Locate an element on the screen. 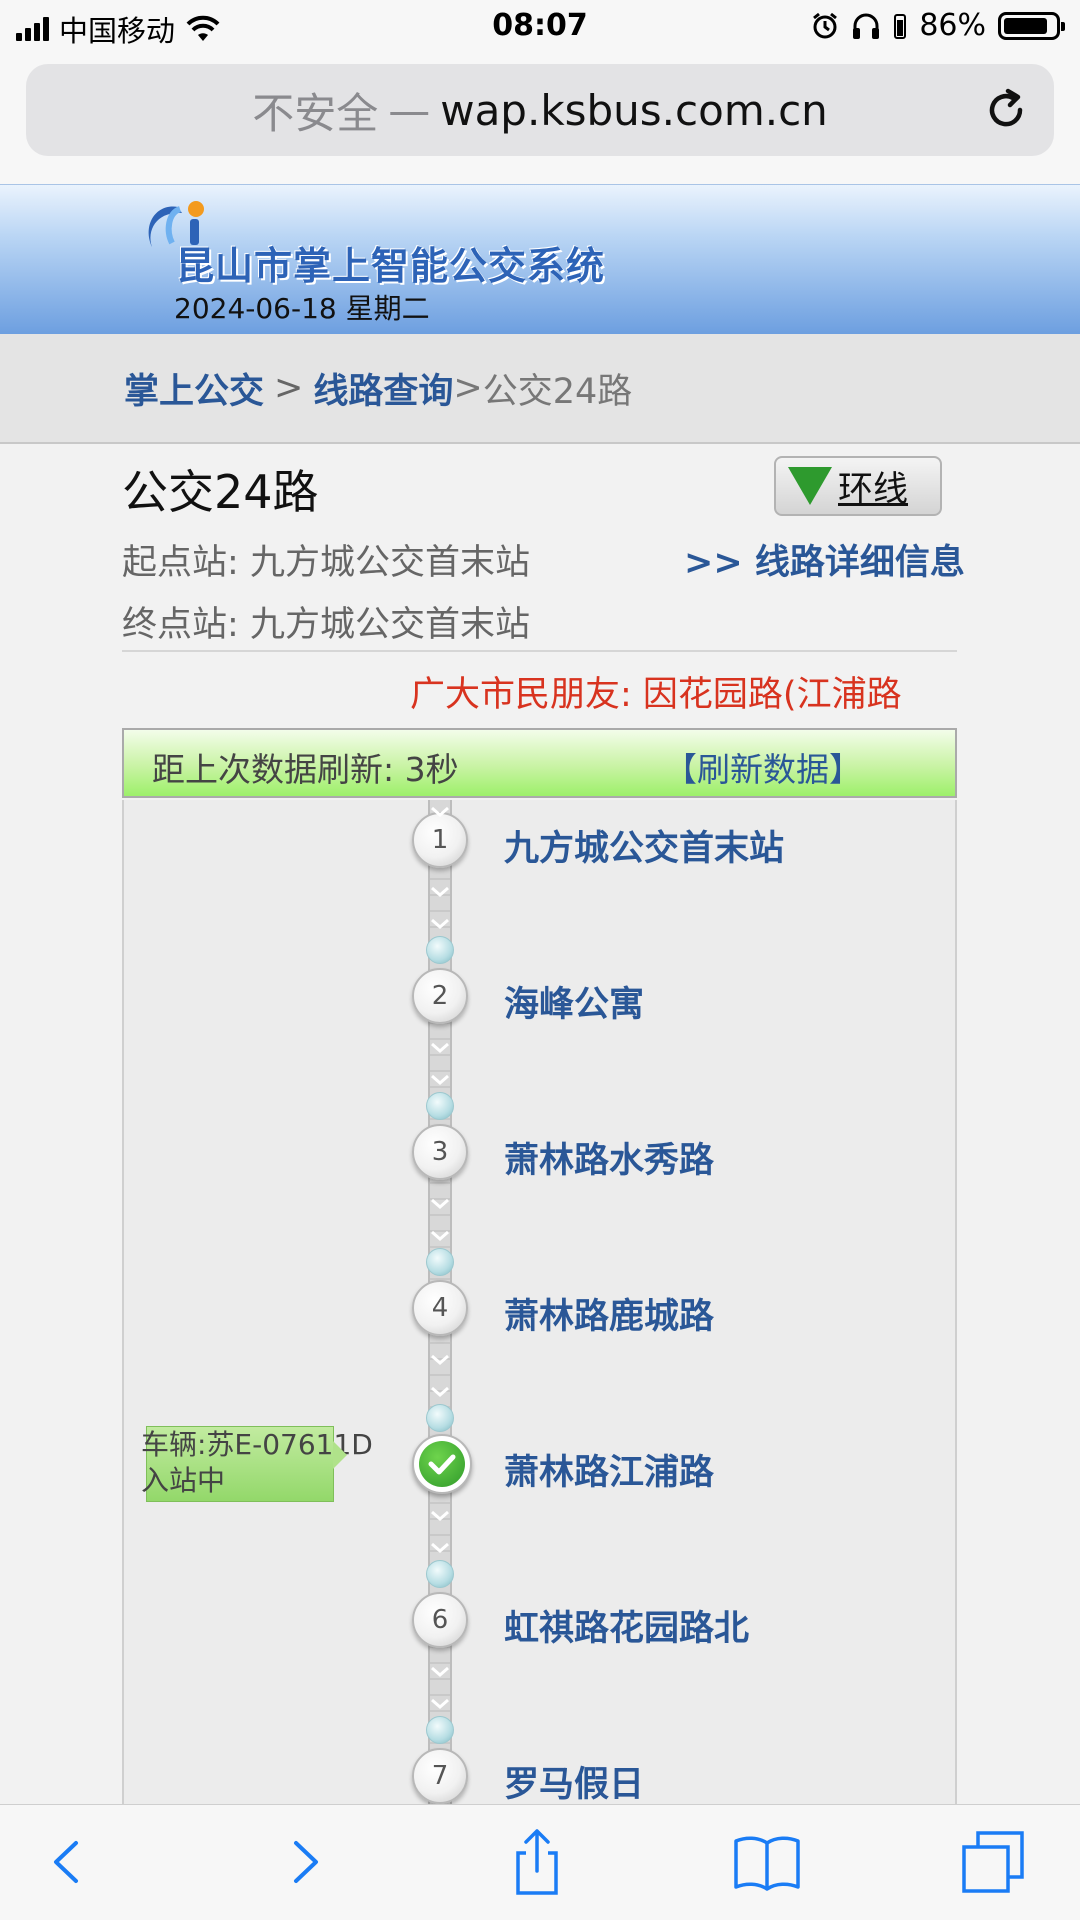 This screenshot has width=1080, height=1920. breadcrumb-current: 公交24路 is located at coordinates (557, 391).